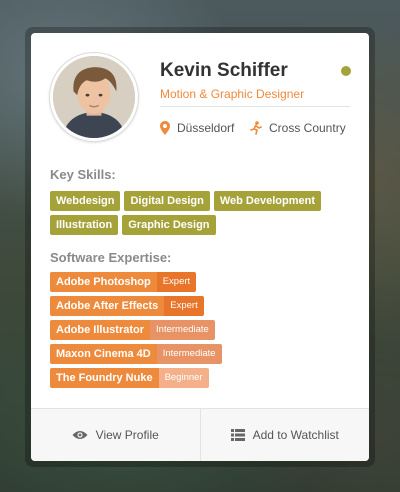 The height and width of the screenshot is (492, 400). Describe the element at coordinates (103, 354) in the screenshot. I see `software-name: Maxon Cinema 4D` at that location.